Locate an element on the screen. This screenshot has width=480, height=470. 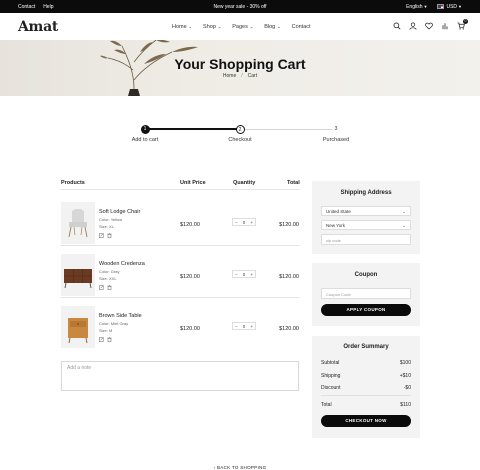
subtotal-value: $100 is located at coordinates (405, 363).